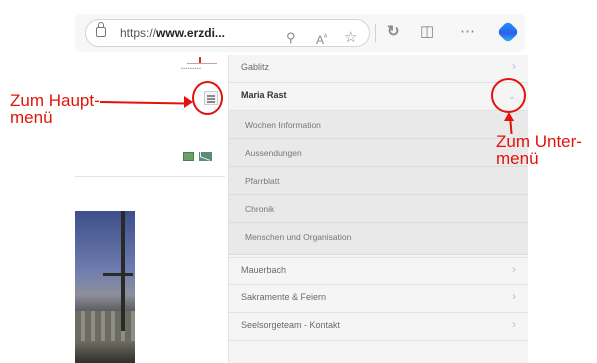 The height and width of the screenshot is (363, 597). I want to click on browser-toolbar: https://www.erzdi... ⚲ Aᴬ ☆ ↻ ◫ ⋯, so click(300, 33).